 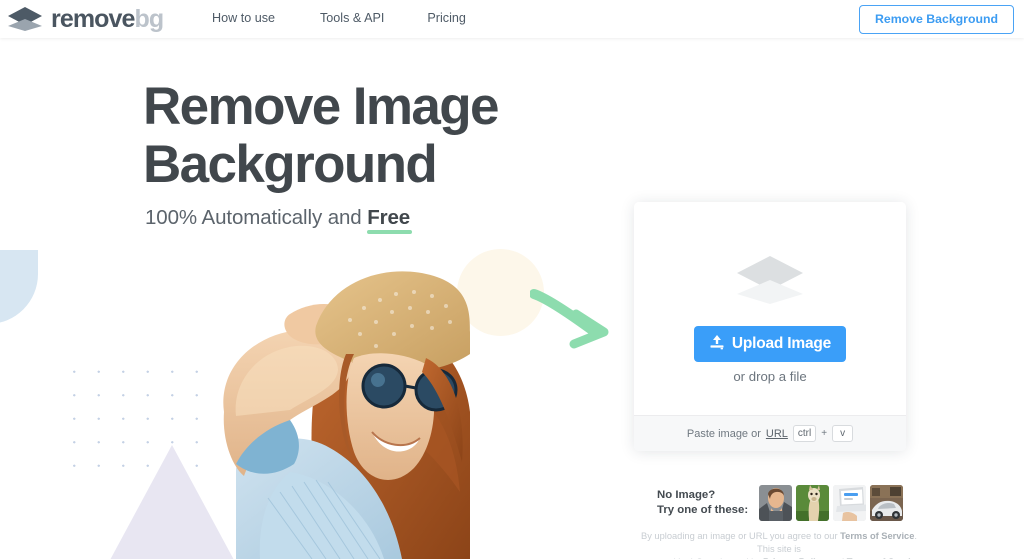 I want to click on drop-file-text: or drop a file, so click(x=770, y=376).